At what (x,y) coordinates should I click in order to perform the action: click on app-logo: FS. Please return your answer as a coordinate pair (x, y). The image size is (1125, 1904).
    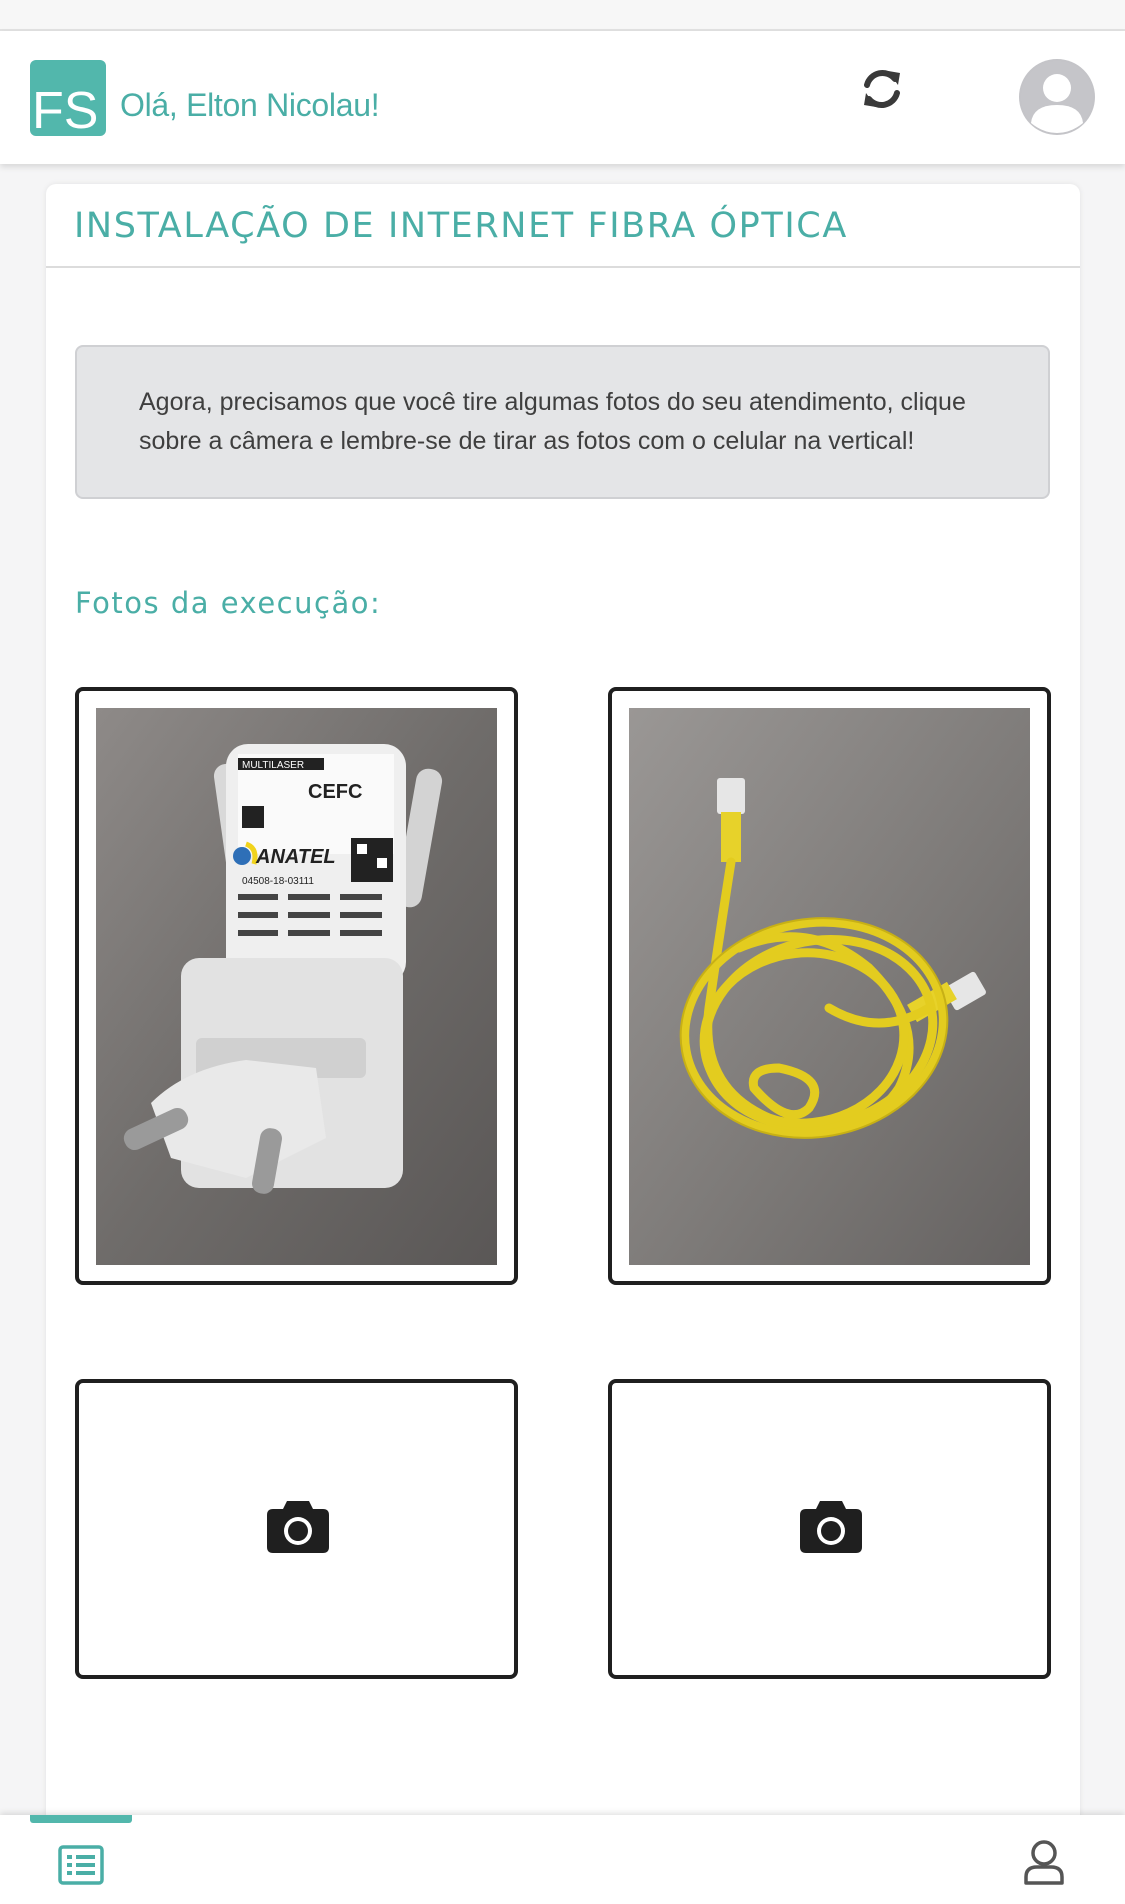
    Looking at the image, I should click on (68, 98).